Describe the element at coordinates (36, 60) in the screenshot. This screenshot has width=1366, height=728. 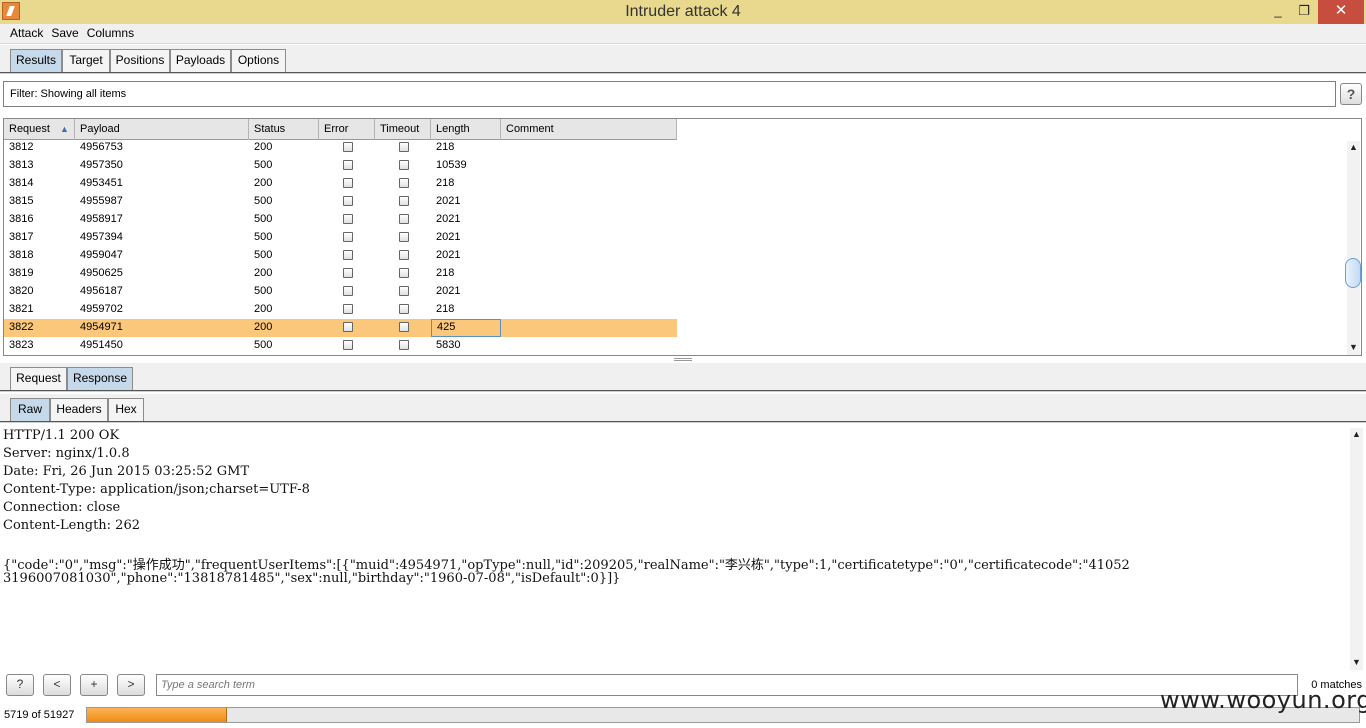
I see `tab-results: Results` at that location.